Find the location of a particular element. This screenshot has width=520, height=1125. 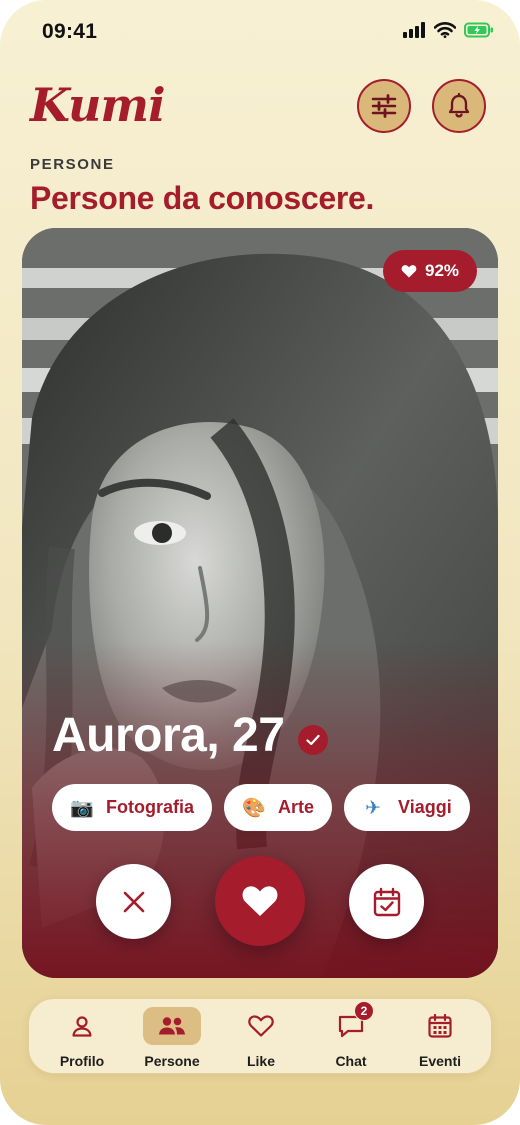

interest-label: Arte is located at coordinates (296, 807).